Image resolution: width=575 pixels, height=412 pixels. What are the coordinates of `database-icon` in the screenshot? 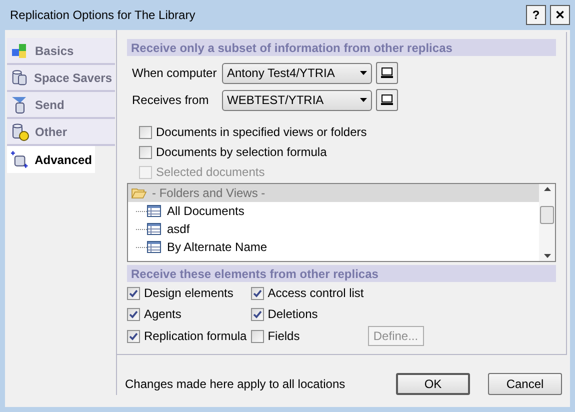 It's located at (19, 78).